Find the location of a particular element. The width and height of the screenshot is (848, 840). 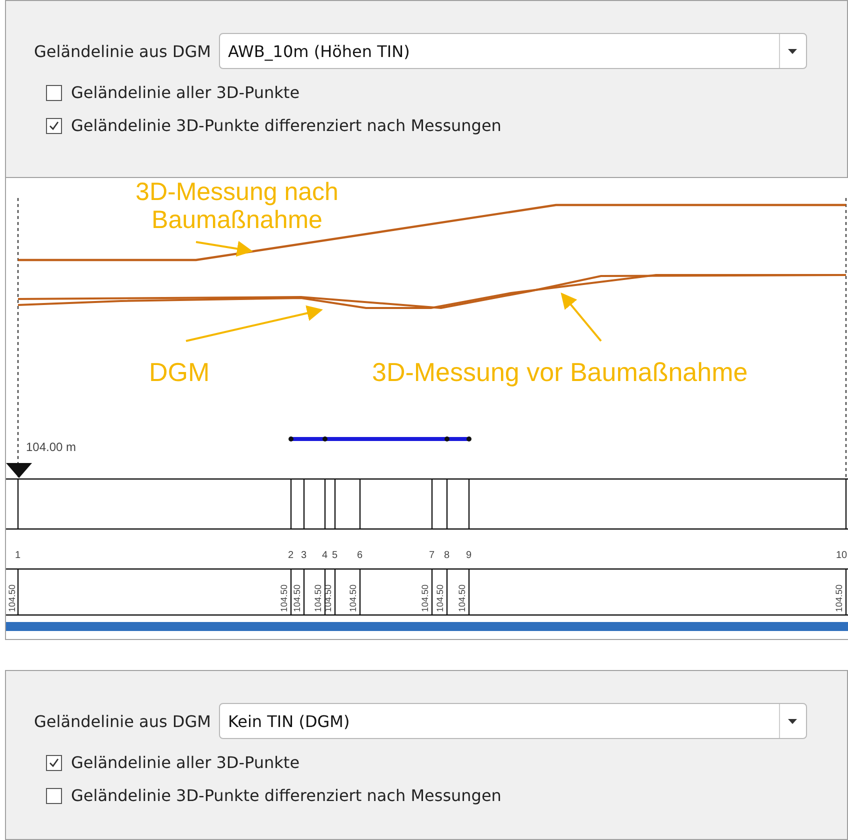

station-number: 8 is located at coordinates (447, 555).